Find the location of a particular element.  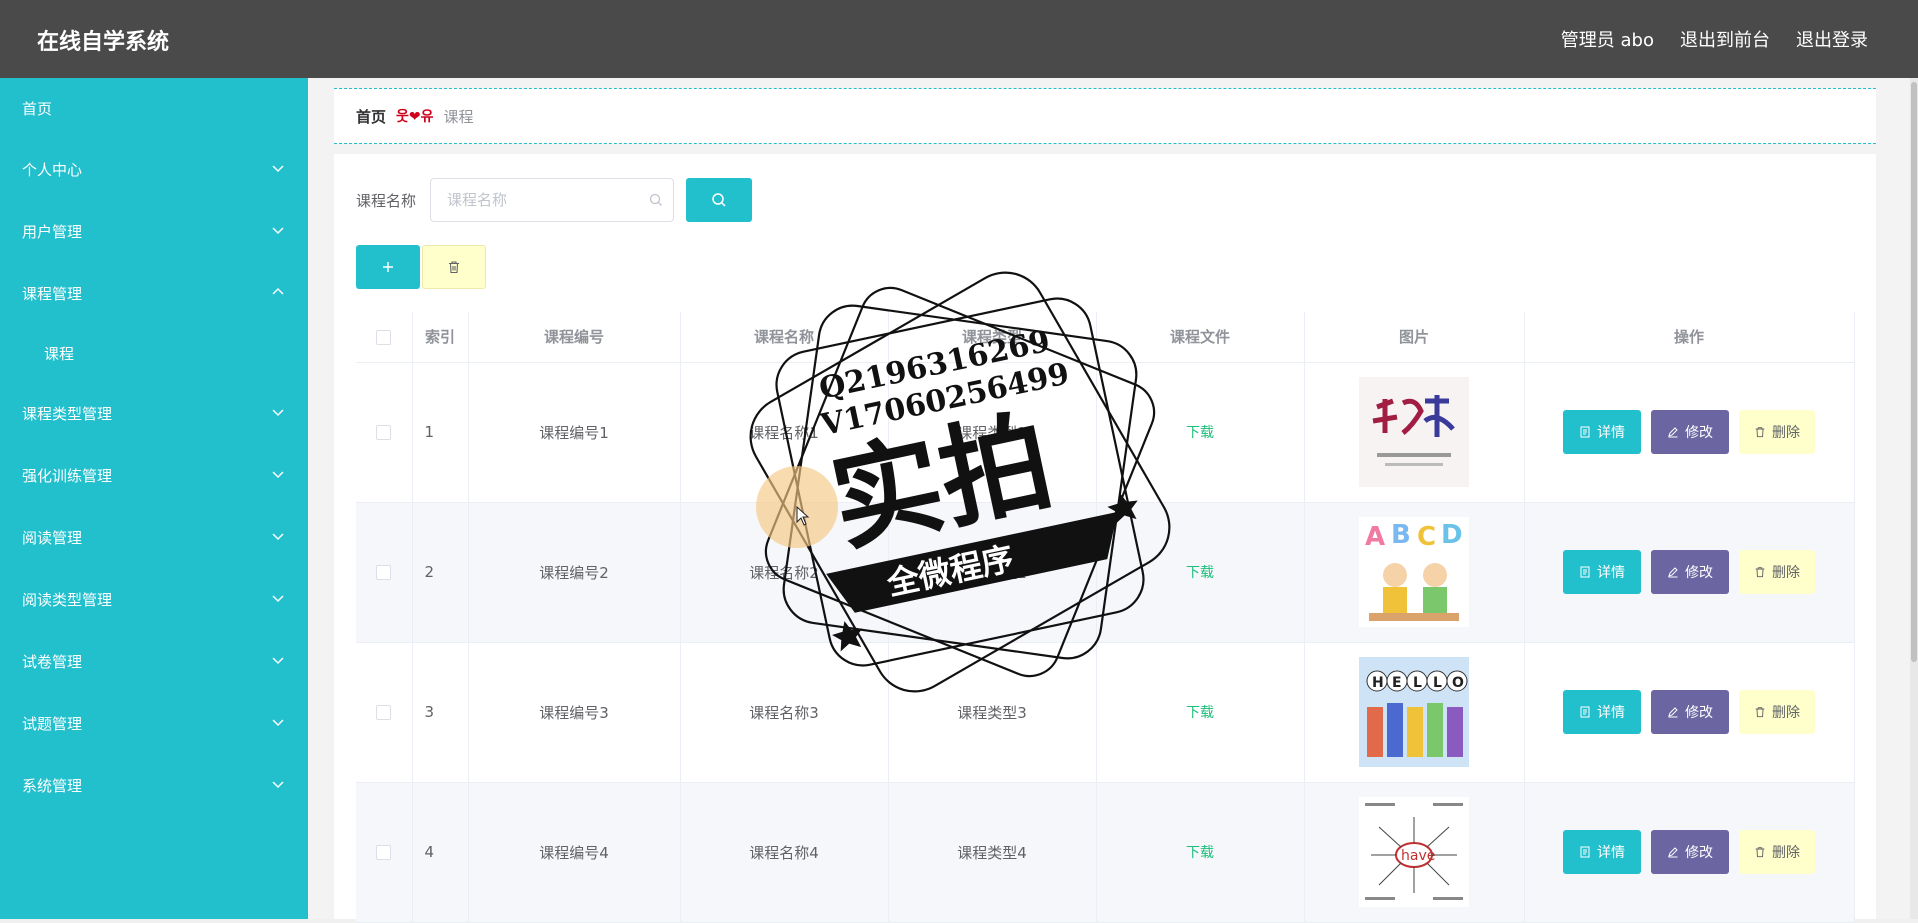

sidebar-item-personal-center: 个人中心 is located at coordinates (154, 169).